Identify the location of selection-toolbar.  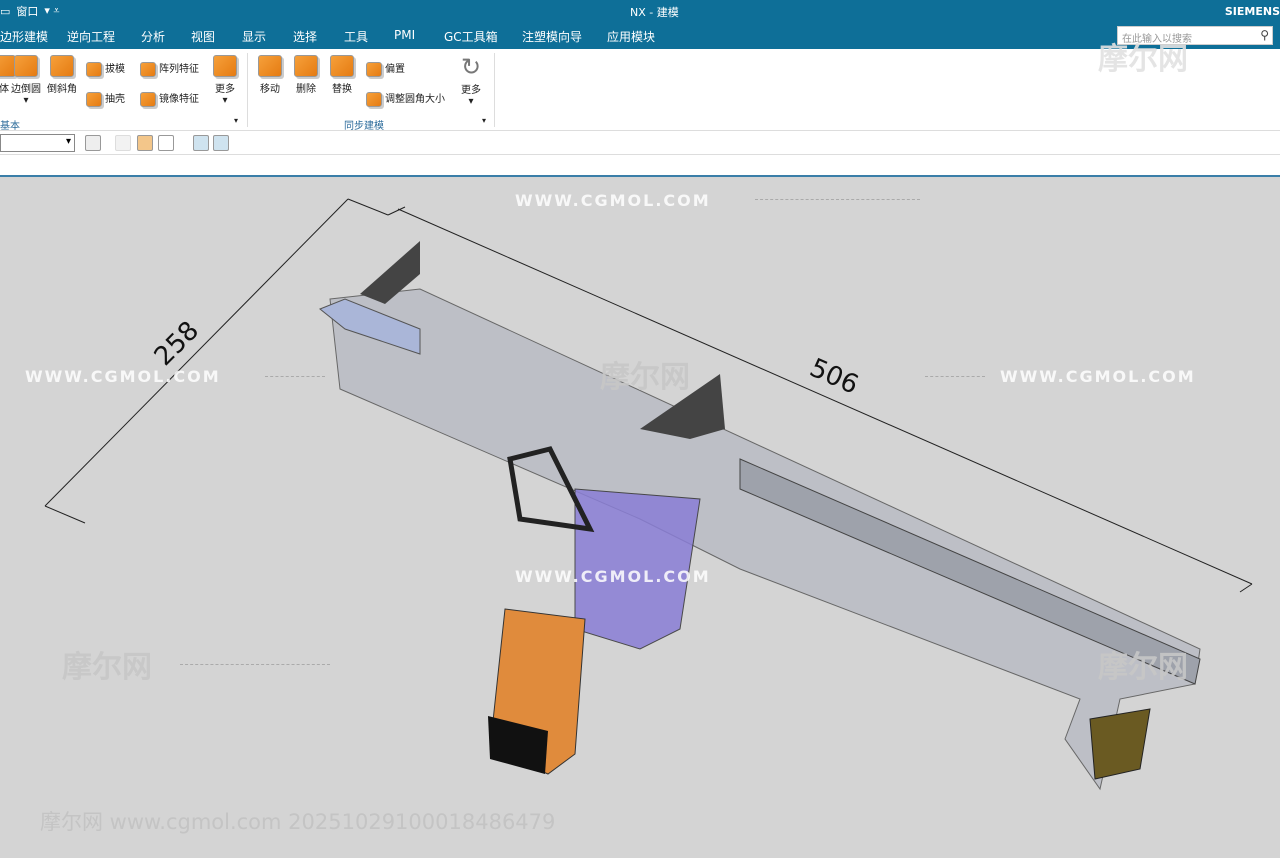
(640, 143).